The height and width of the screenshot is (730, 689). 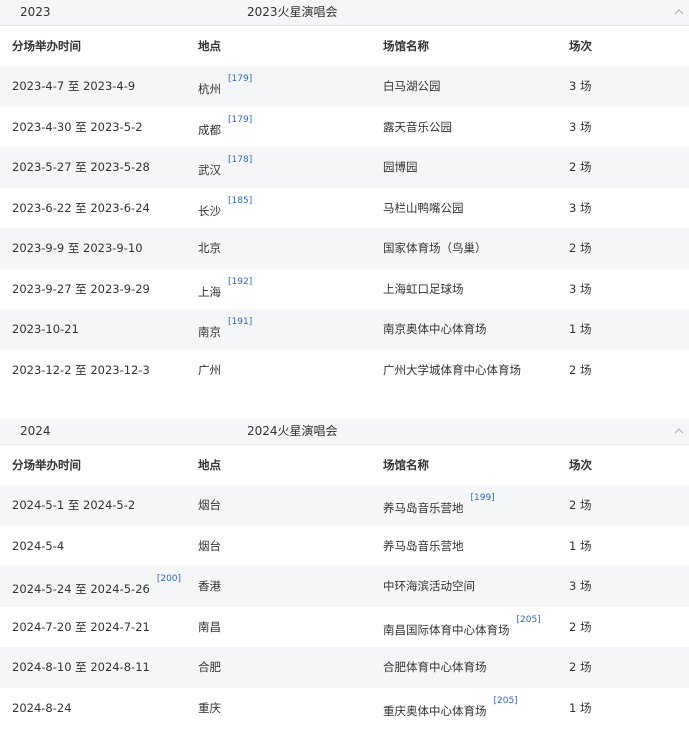 I want to click on city-cell: 香港, so click(x=209, y=586).